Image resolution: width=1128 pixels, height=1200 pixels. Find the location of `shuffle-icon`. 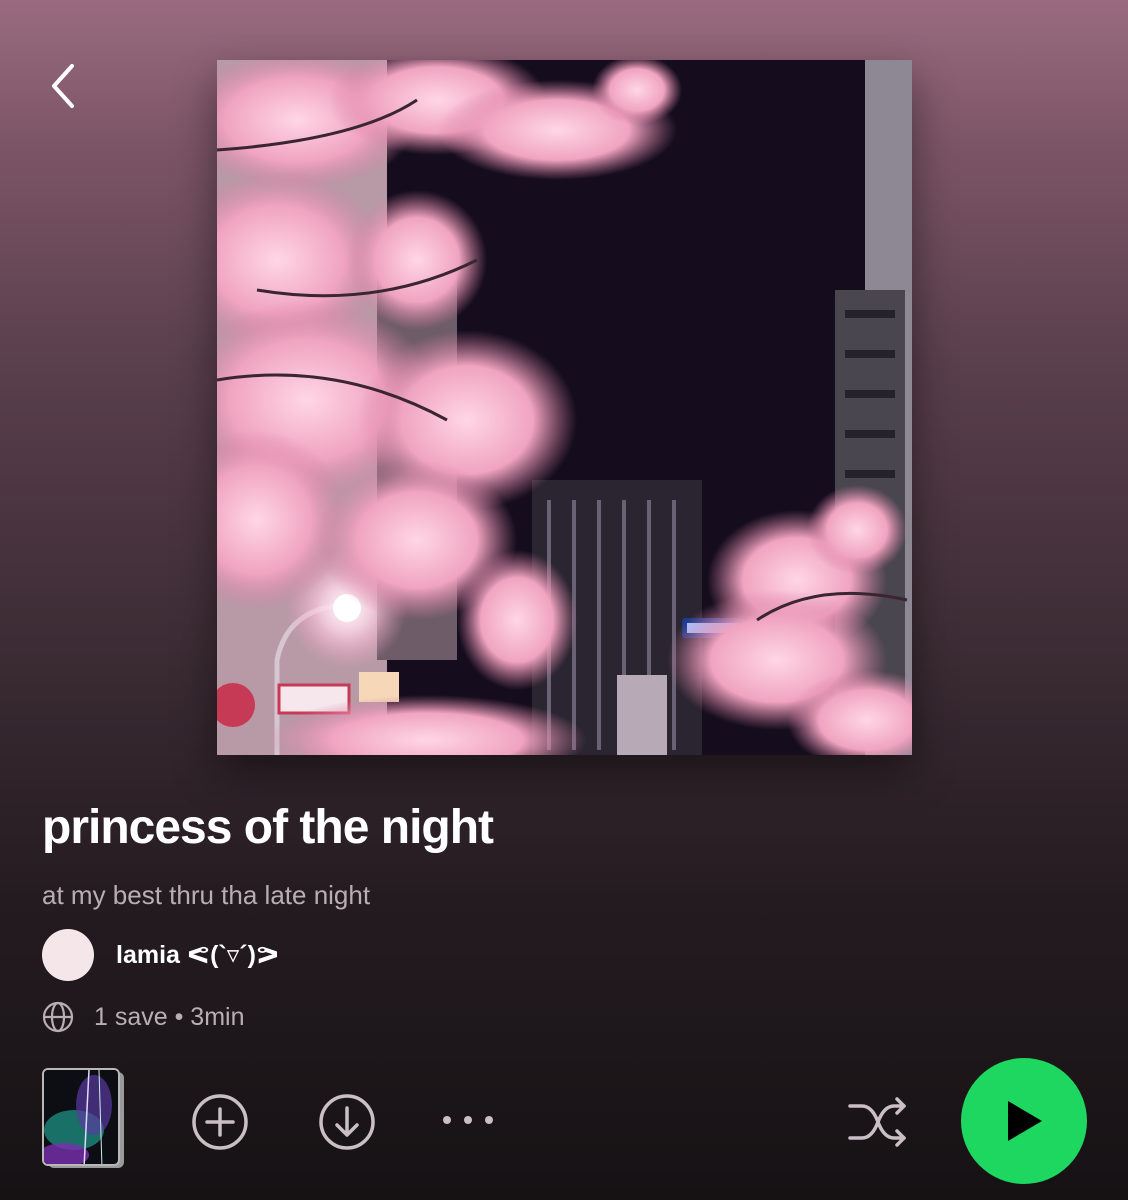

shuffle-icon is located at coordinates (877, 1122).